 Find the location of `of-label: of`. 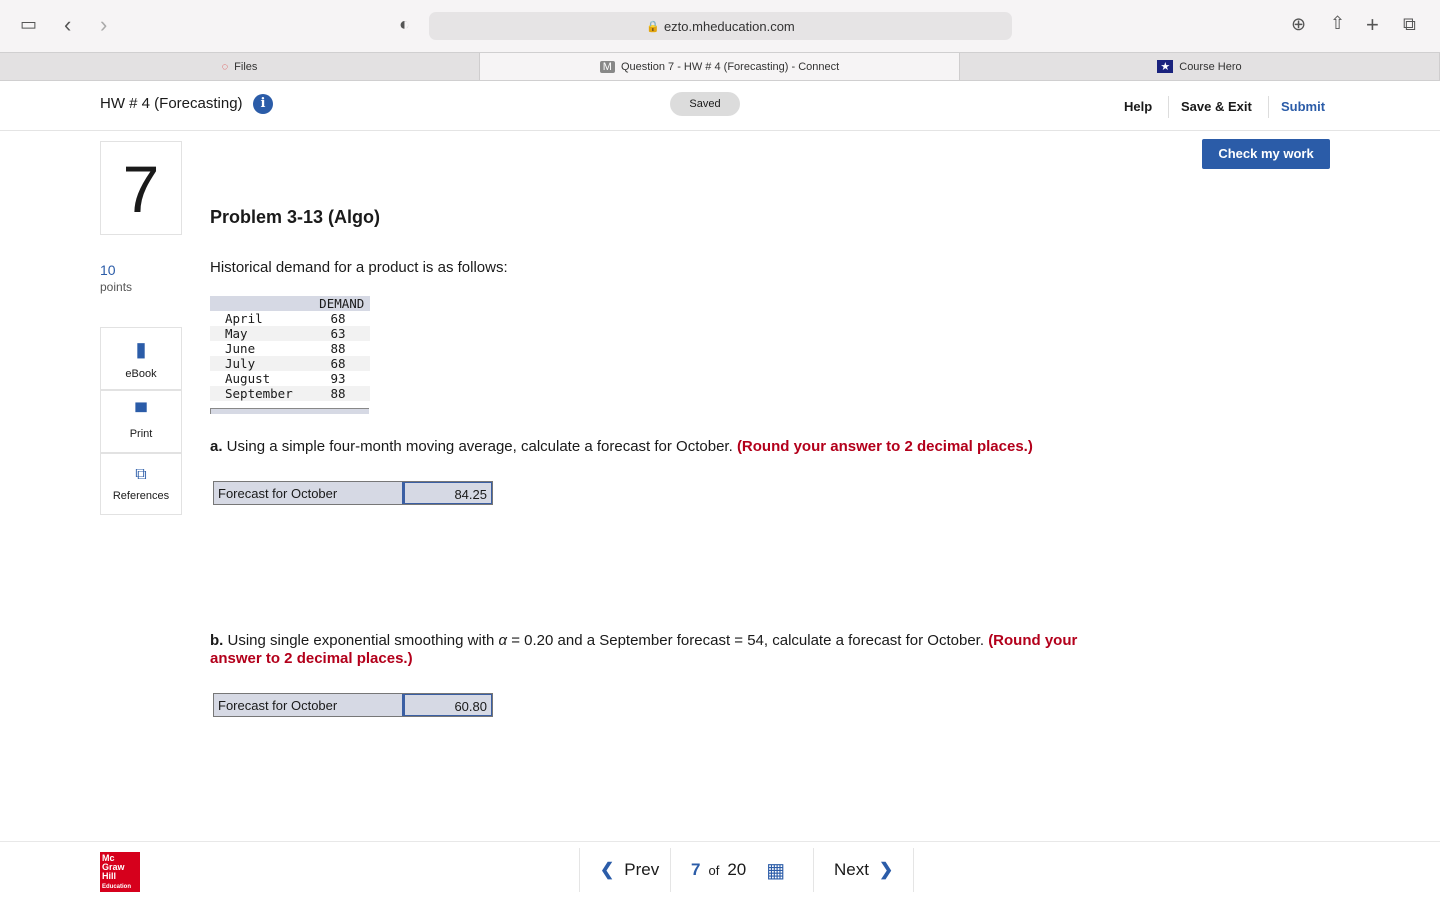

of-label: of is located at coordinates (714, 870).